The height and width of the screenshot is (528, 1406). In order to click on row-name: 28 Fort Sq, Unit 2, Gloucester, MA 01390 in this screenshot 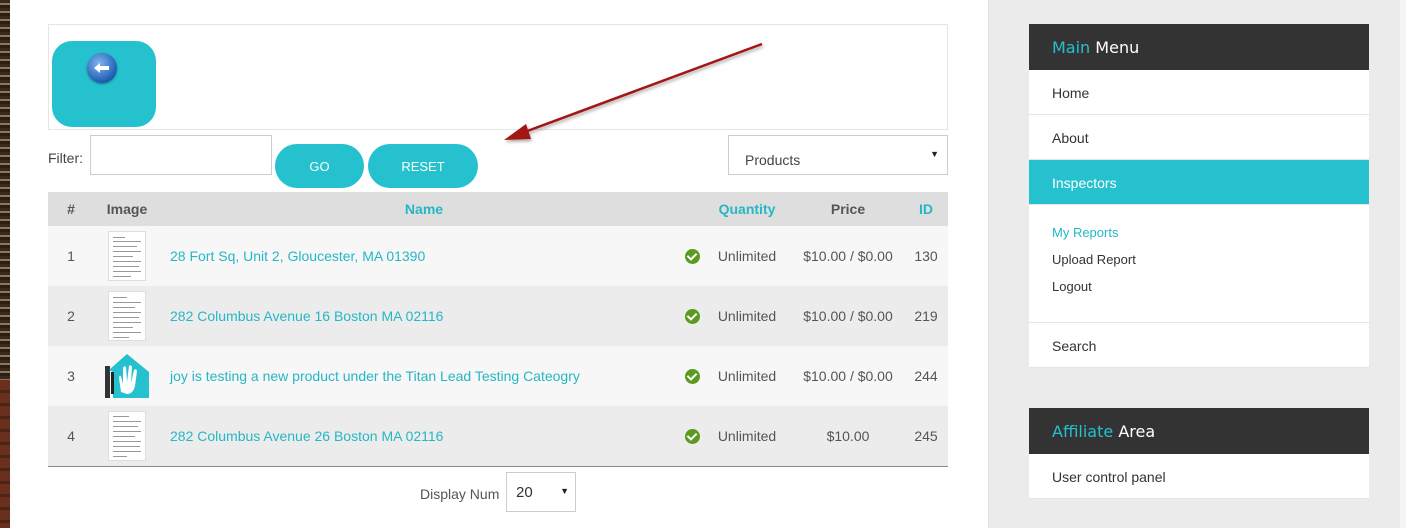, I will do `click(419, 256)`.